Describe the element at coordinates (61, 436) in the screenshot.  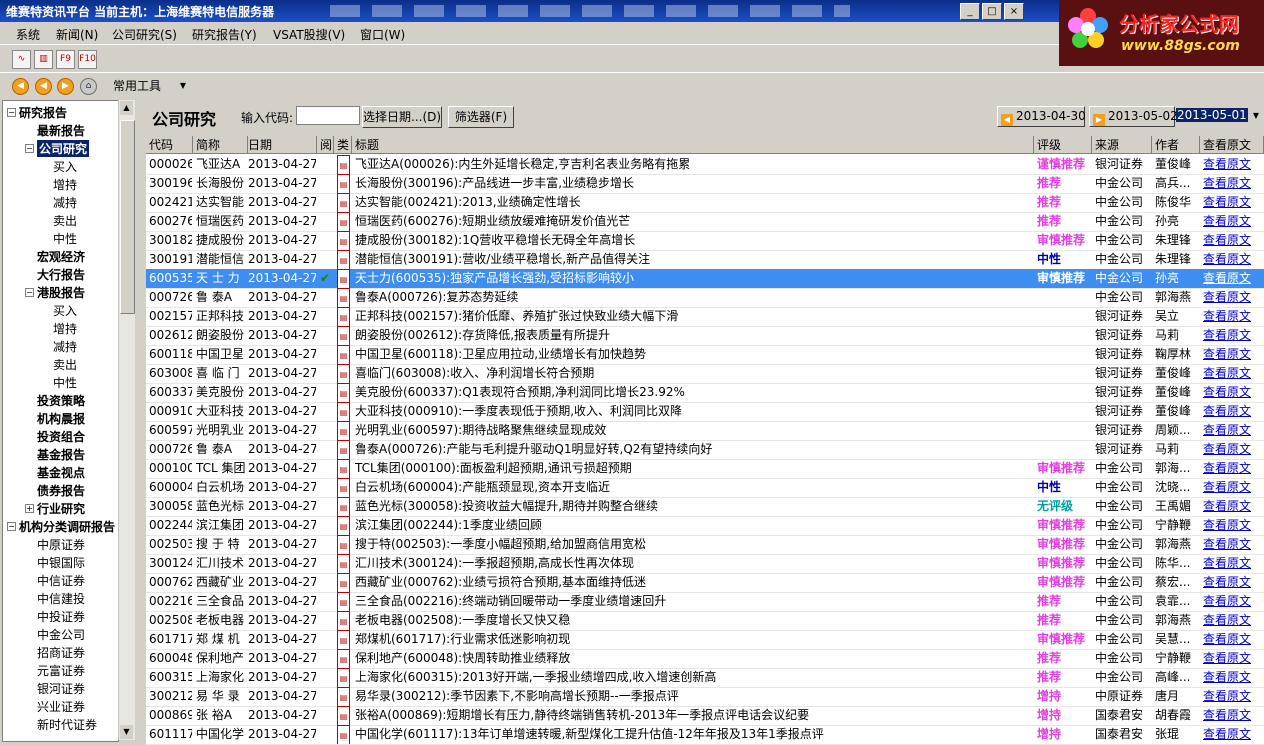
I see `tree-item: 投资组合` at that location.